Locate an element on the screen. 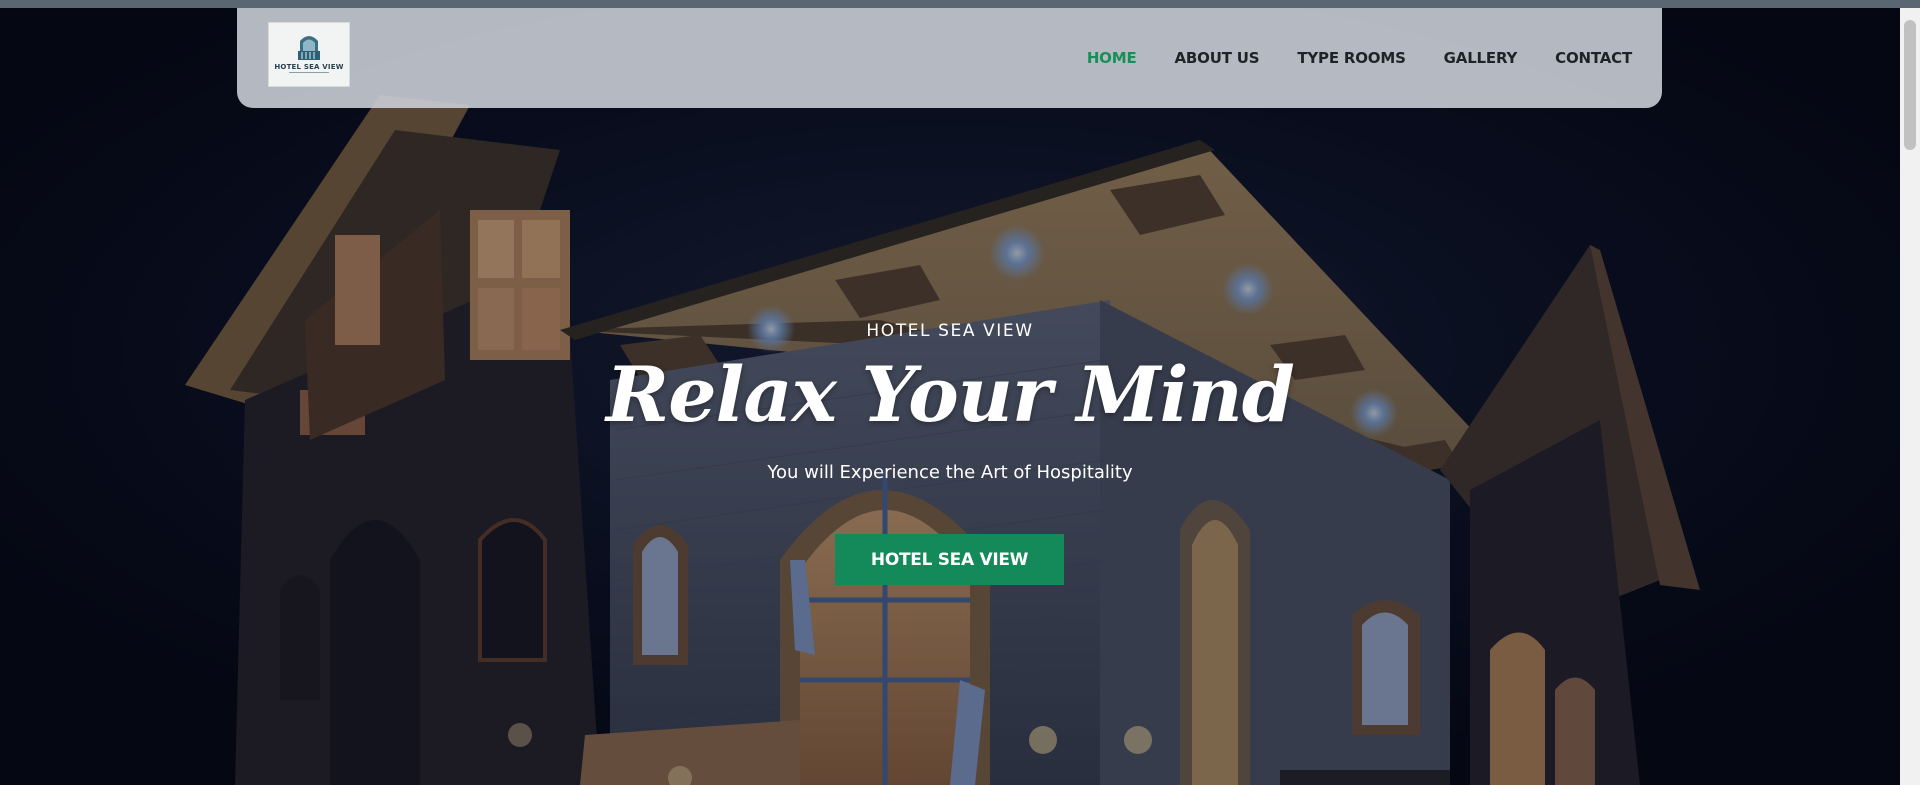 Image resolution: width=1920 pixels, height=785 pixels. main-nav: HOME ABOUT US TYPE ROOMS GALLERY CONTACT is located at coordinates (1359, 58).